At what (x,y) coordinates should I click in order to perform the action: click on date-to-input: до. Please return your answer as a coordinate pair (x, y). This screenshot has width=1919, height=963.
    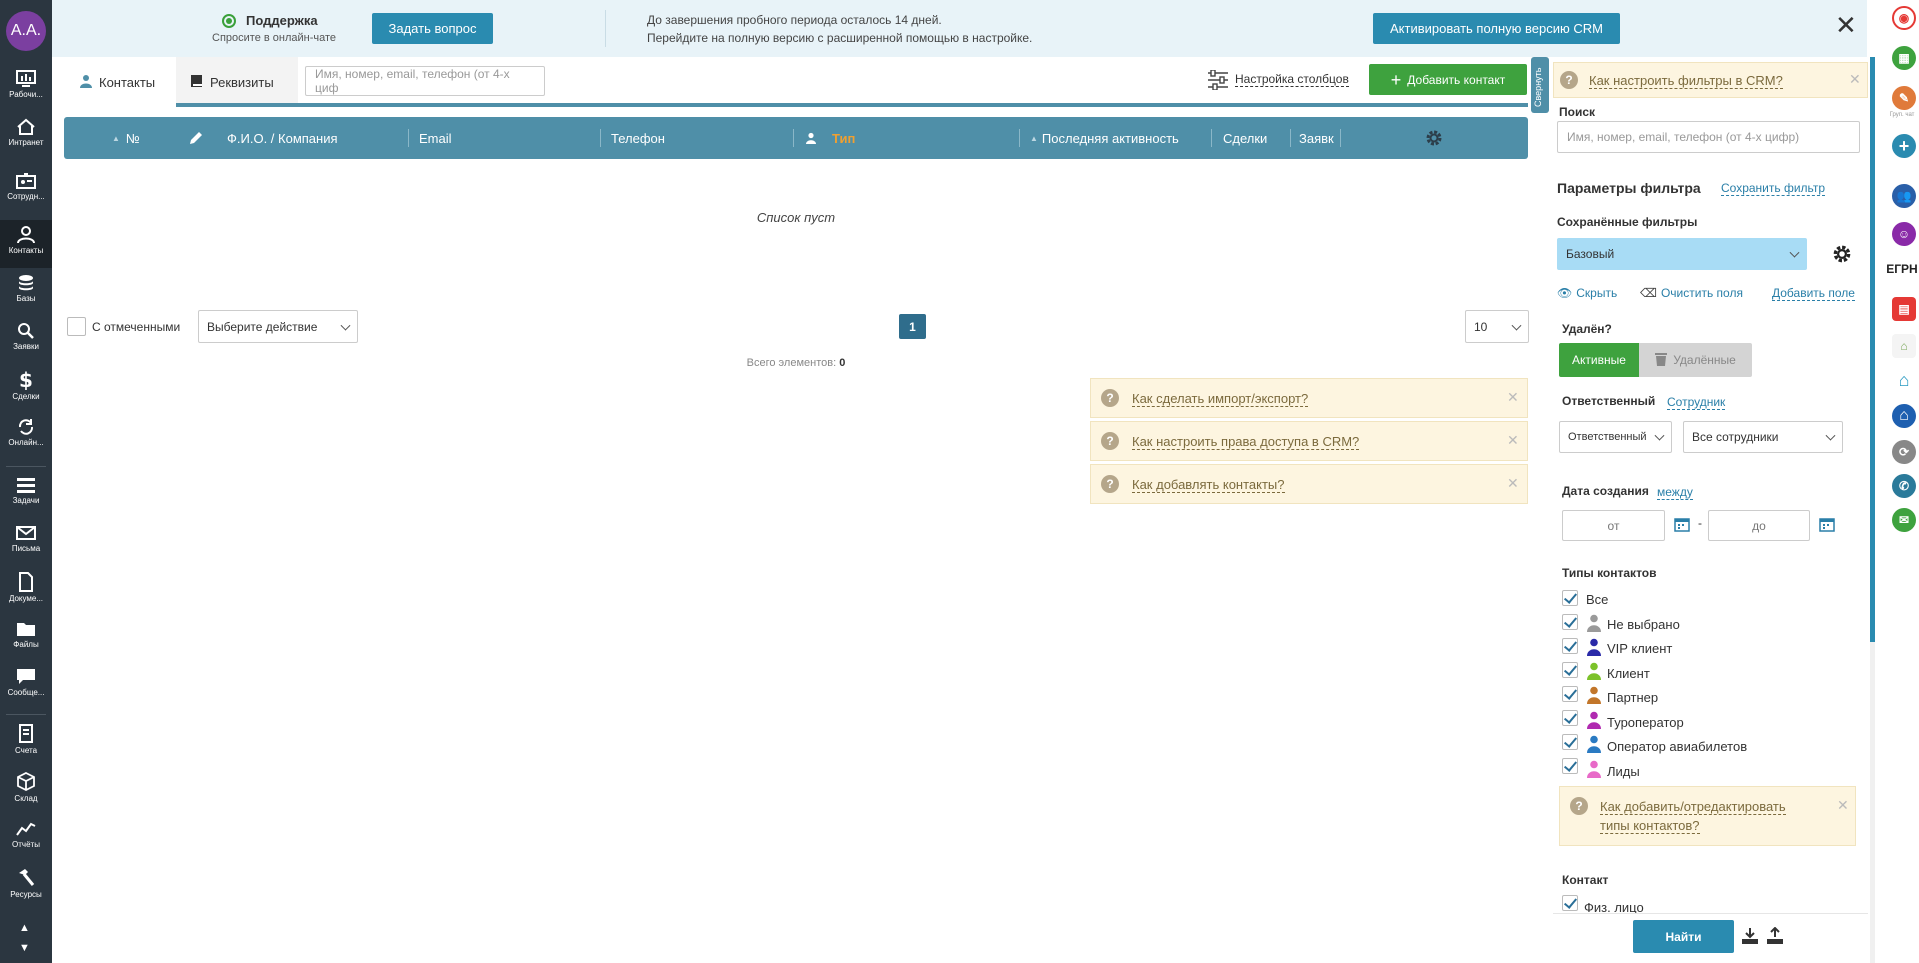
    Looking at the image, I should click on (1759, 525).